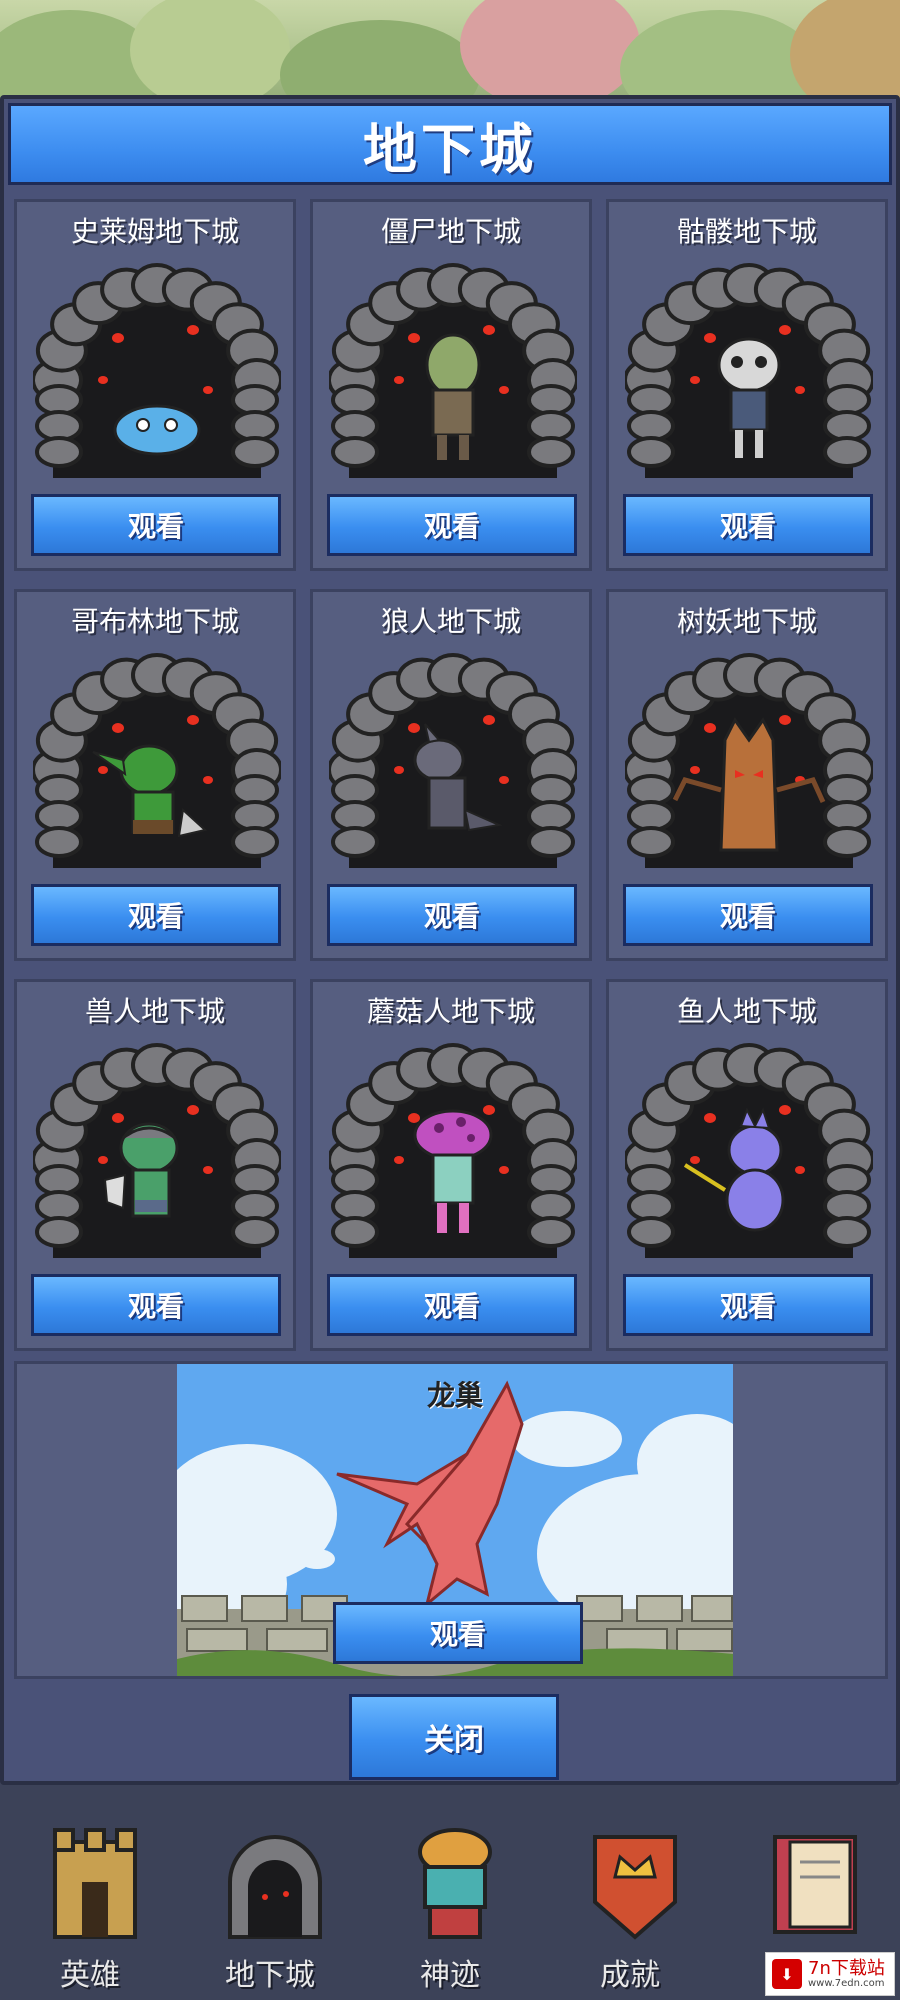  I want to click on watermark-text: 7n下载站, so click(846, 1968).